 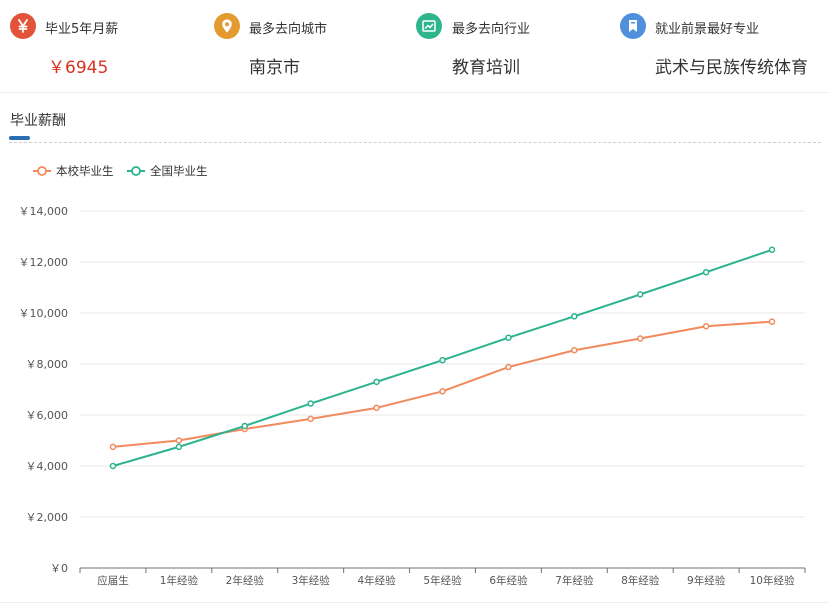 What do you see at coordinates (442, 580) in the screenshot?
I see `x-tick-label: 5年经验` at bounding box center [442, 580].